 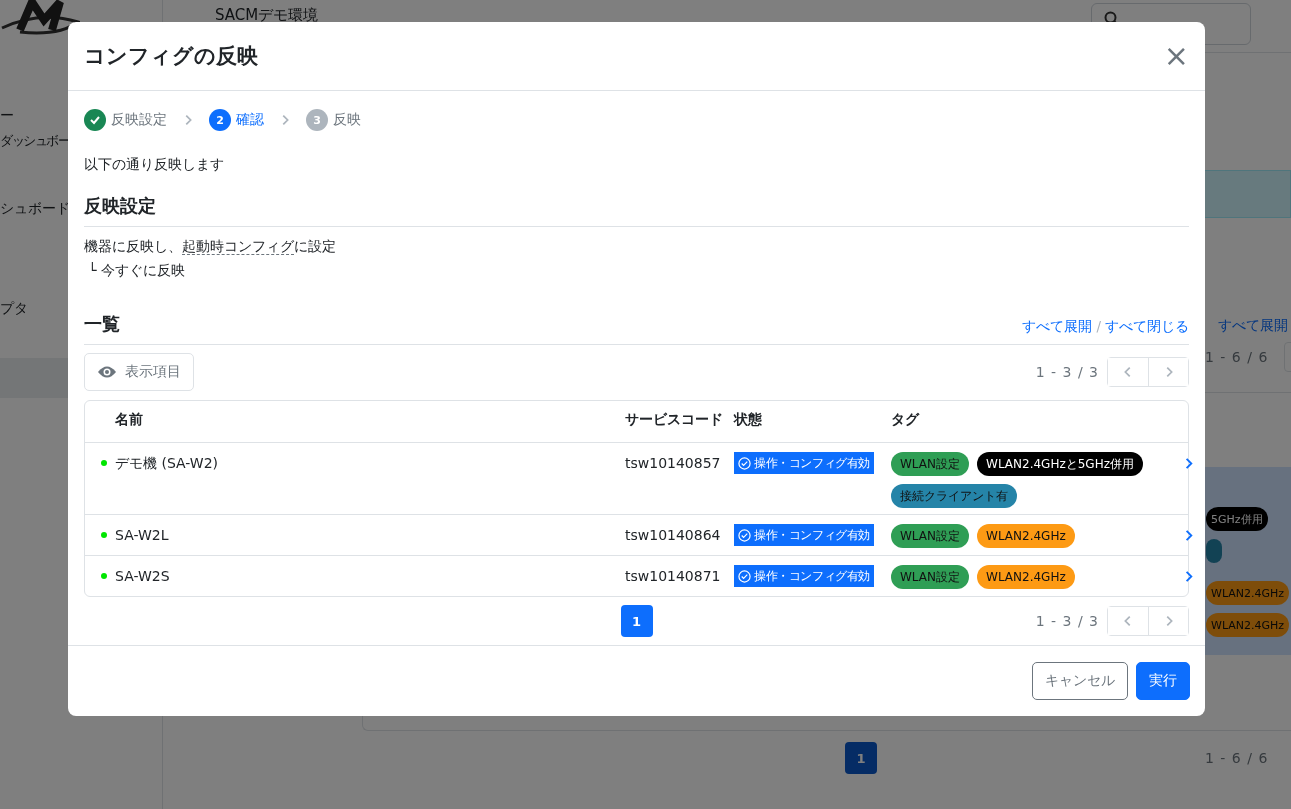 I want to click on tag, so click(x=1214, y=551).